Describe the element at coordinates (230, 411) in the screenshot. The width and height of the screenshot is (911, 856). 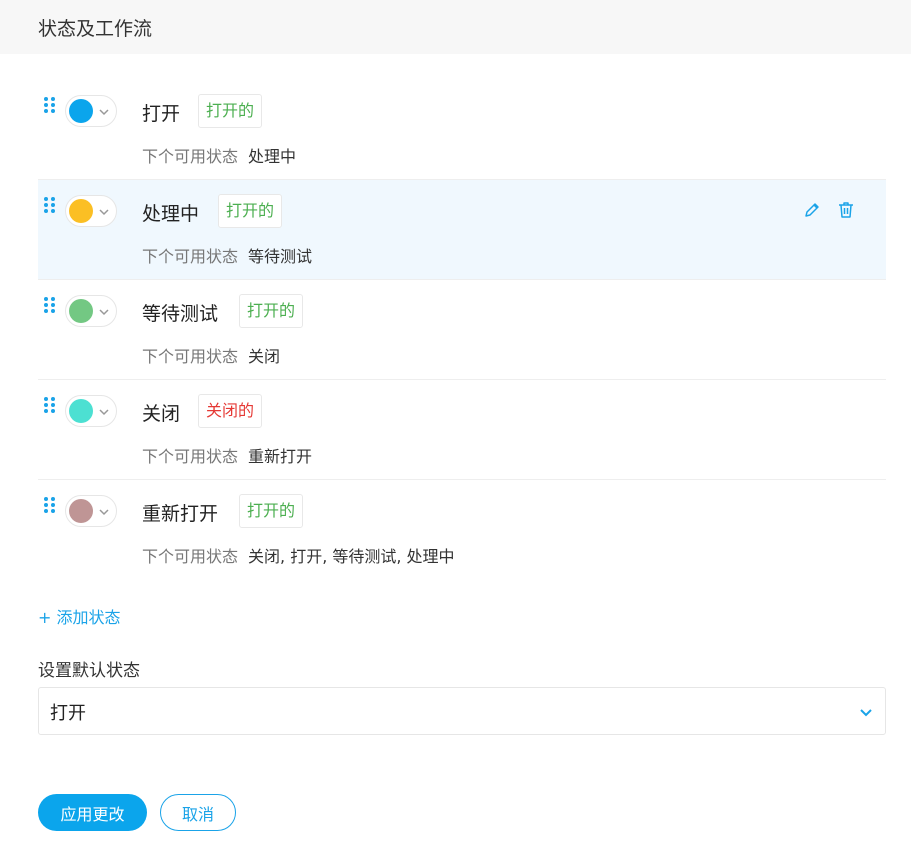
I see `status-category-badge: 关闭的` at that location.